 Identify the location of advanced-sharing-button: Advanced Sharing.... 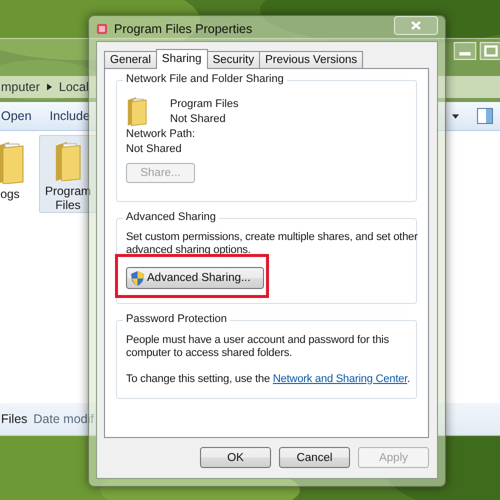
(195, 278).